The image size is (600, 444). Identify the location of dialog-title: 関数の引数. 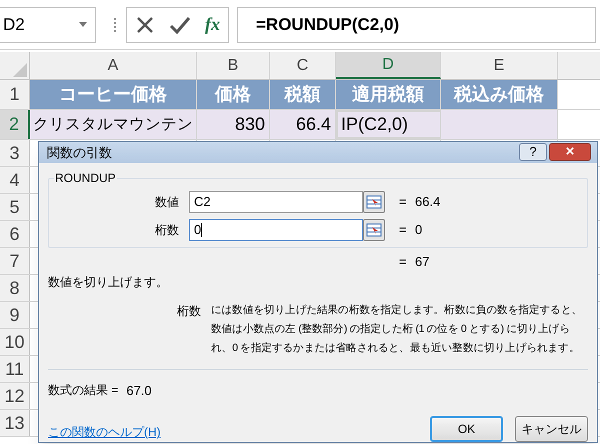
(80, 153).